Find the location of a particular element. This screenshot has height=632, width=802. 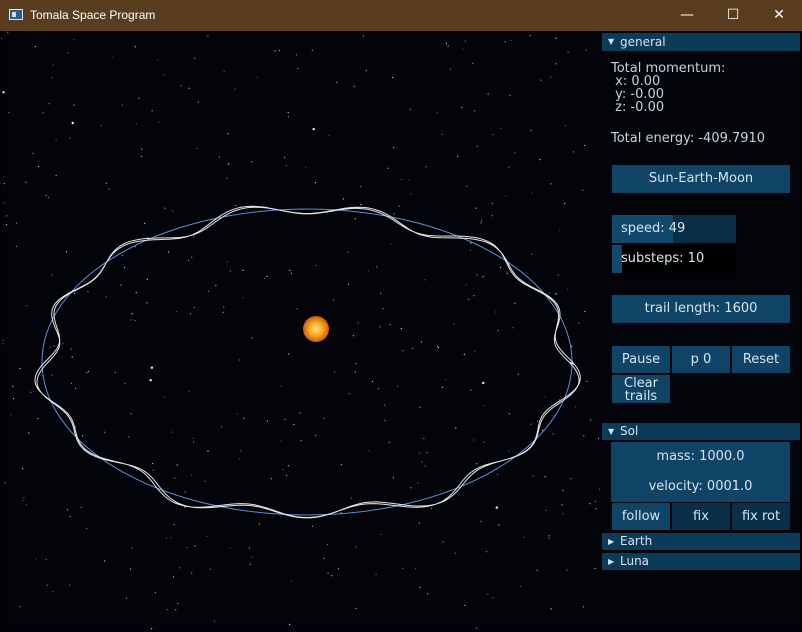

window-title: Tomala Space Program is located at coordinates (93, 15).